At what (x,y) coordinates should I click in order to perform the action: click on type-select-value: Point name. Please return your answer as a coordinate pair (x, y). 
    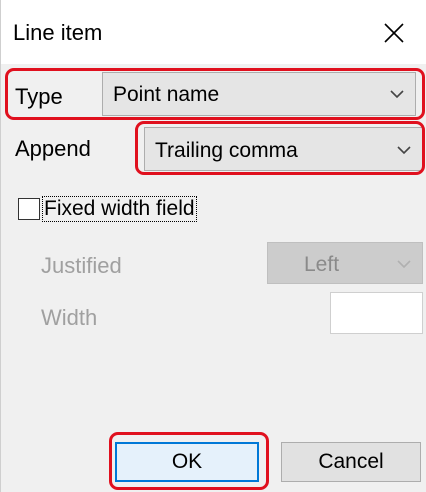
    Looking at the image, I should click on (166, 94).